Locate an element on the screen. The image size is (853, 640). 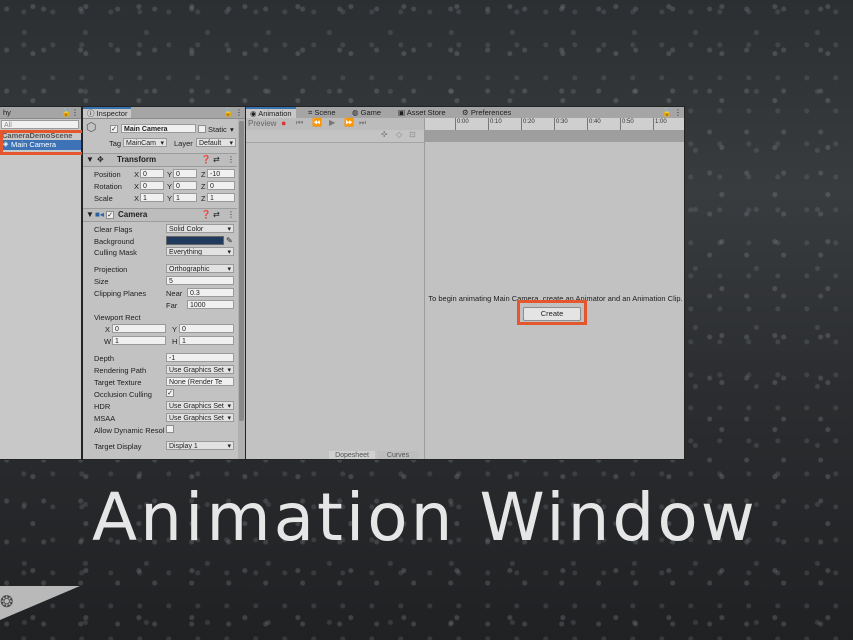
static-checkbox is located at coordinates (202, 129).